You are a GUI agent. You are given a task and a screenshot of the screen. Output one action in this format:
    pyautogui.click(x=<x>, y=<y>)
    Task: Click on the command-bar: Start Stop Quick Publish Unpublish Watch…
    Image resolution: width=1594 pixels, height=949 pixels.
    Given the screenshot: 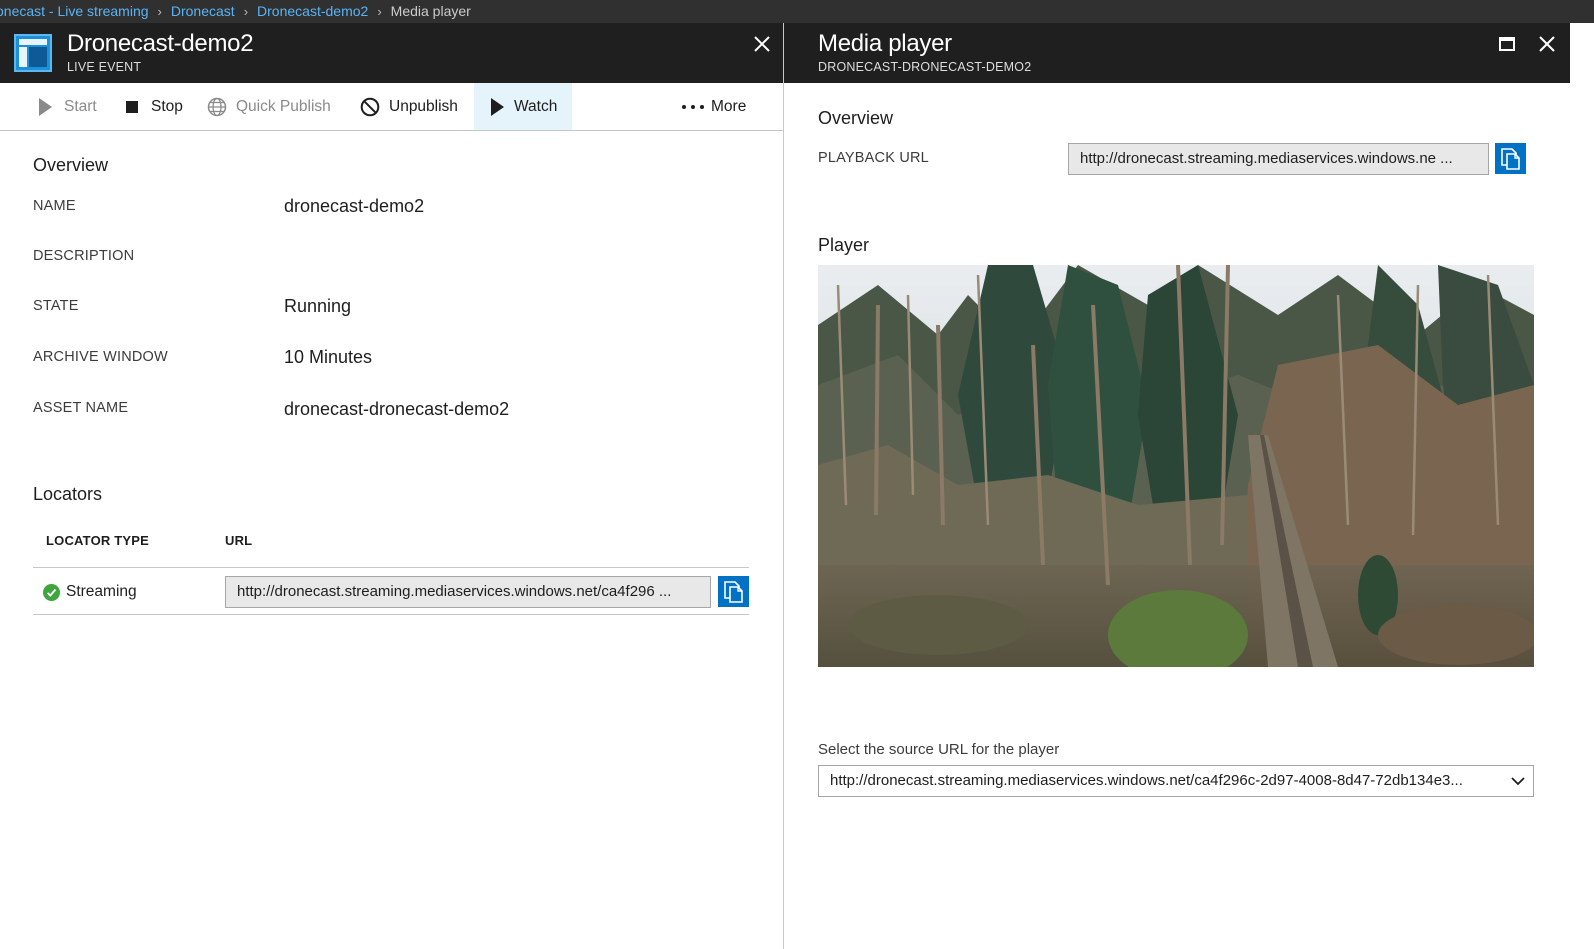 What is the action you would take?
    pyautogui.click(x=391, y=107)
    